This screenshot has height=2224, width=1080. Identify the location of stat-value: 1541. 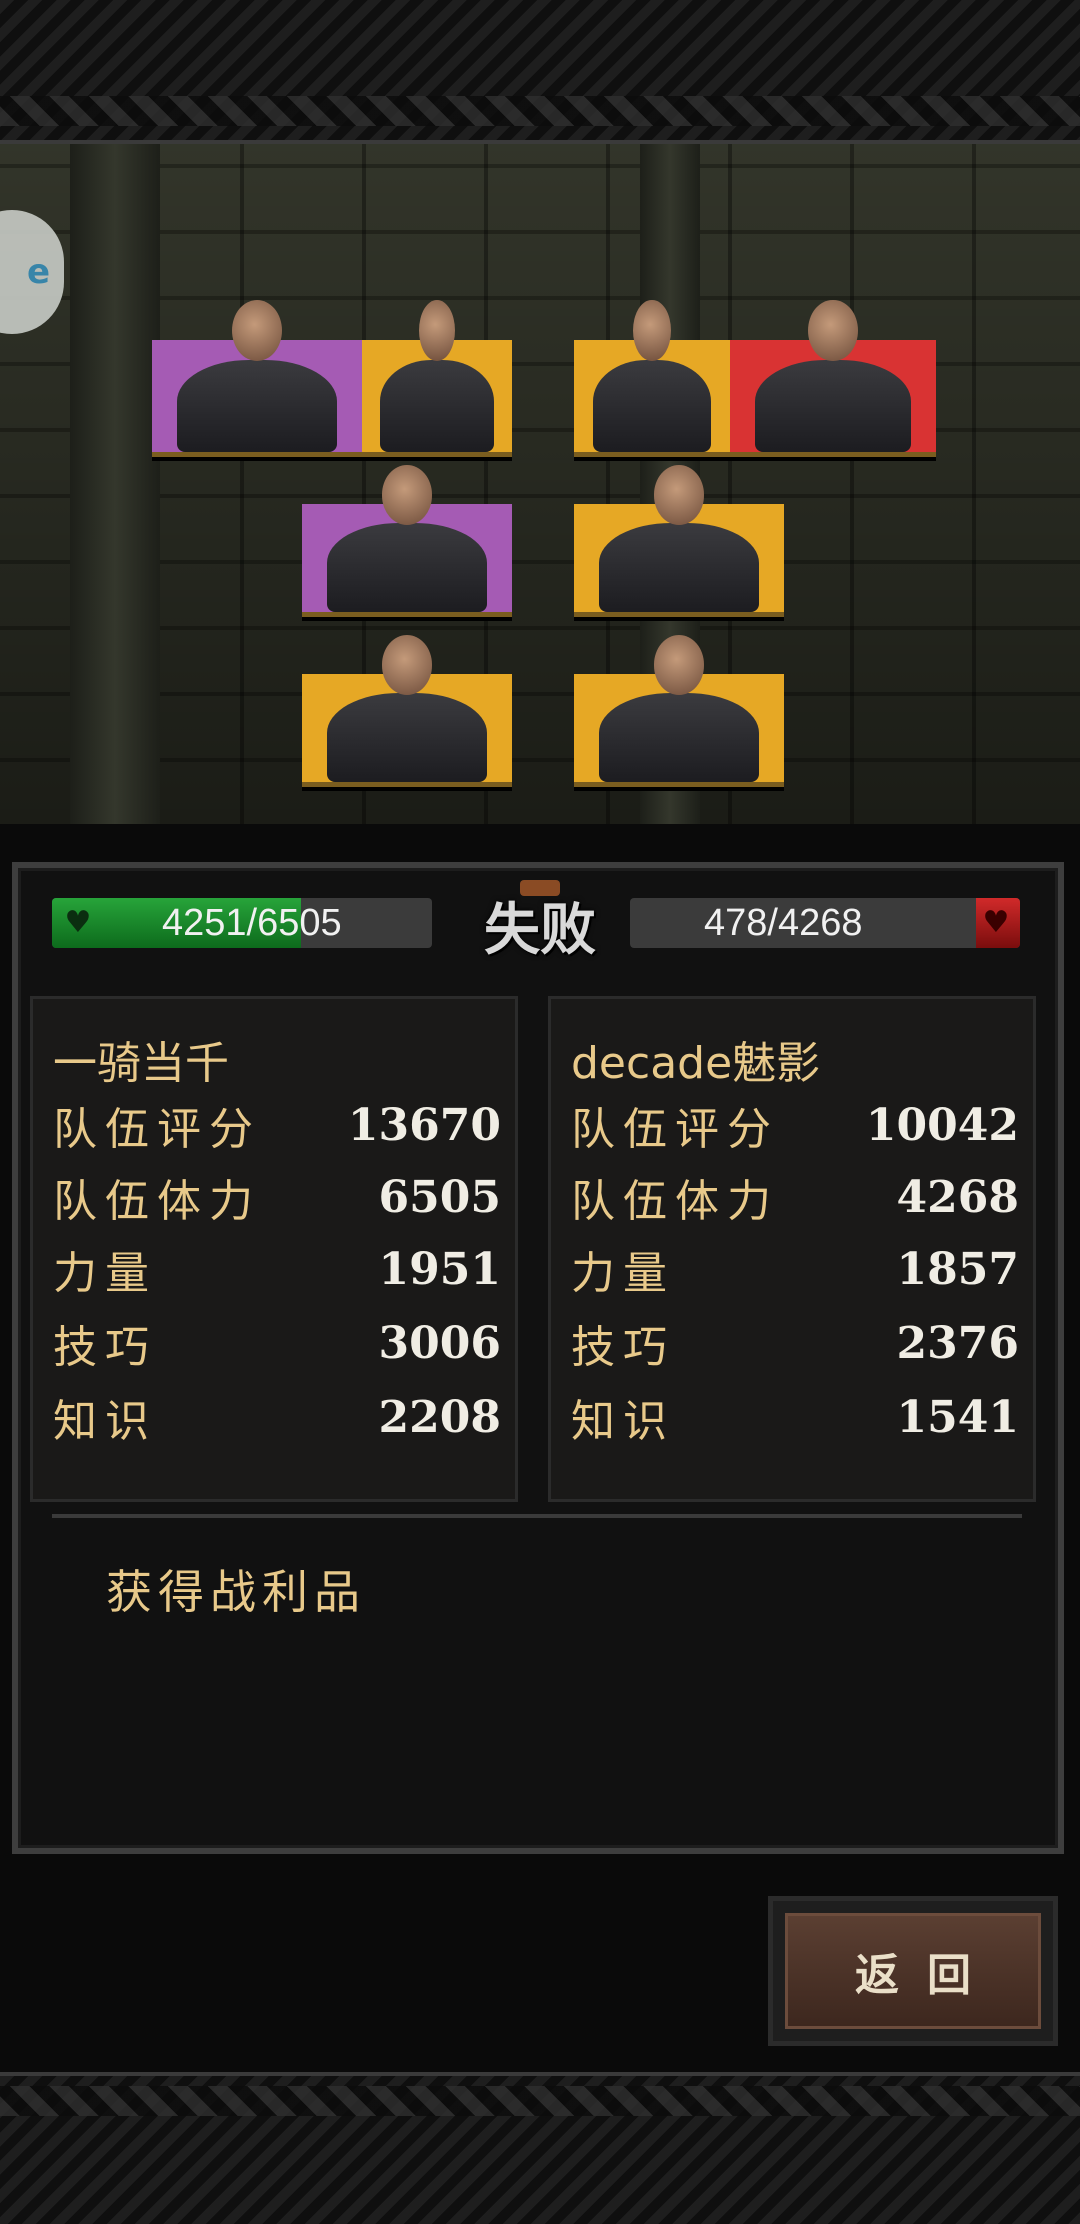
(957, 1417).